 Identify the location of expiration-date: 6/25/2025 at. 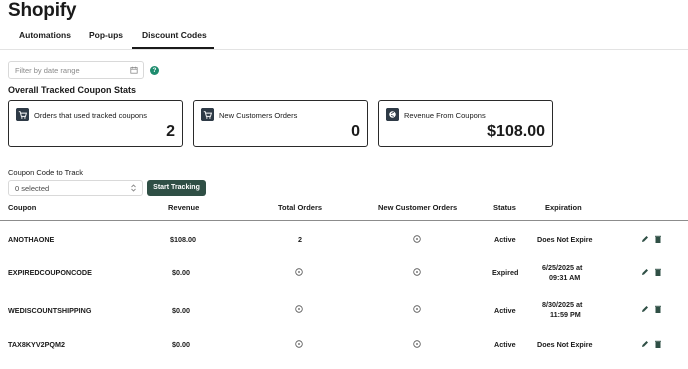
(562, 267).